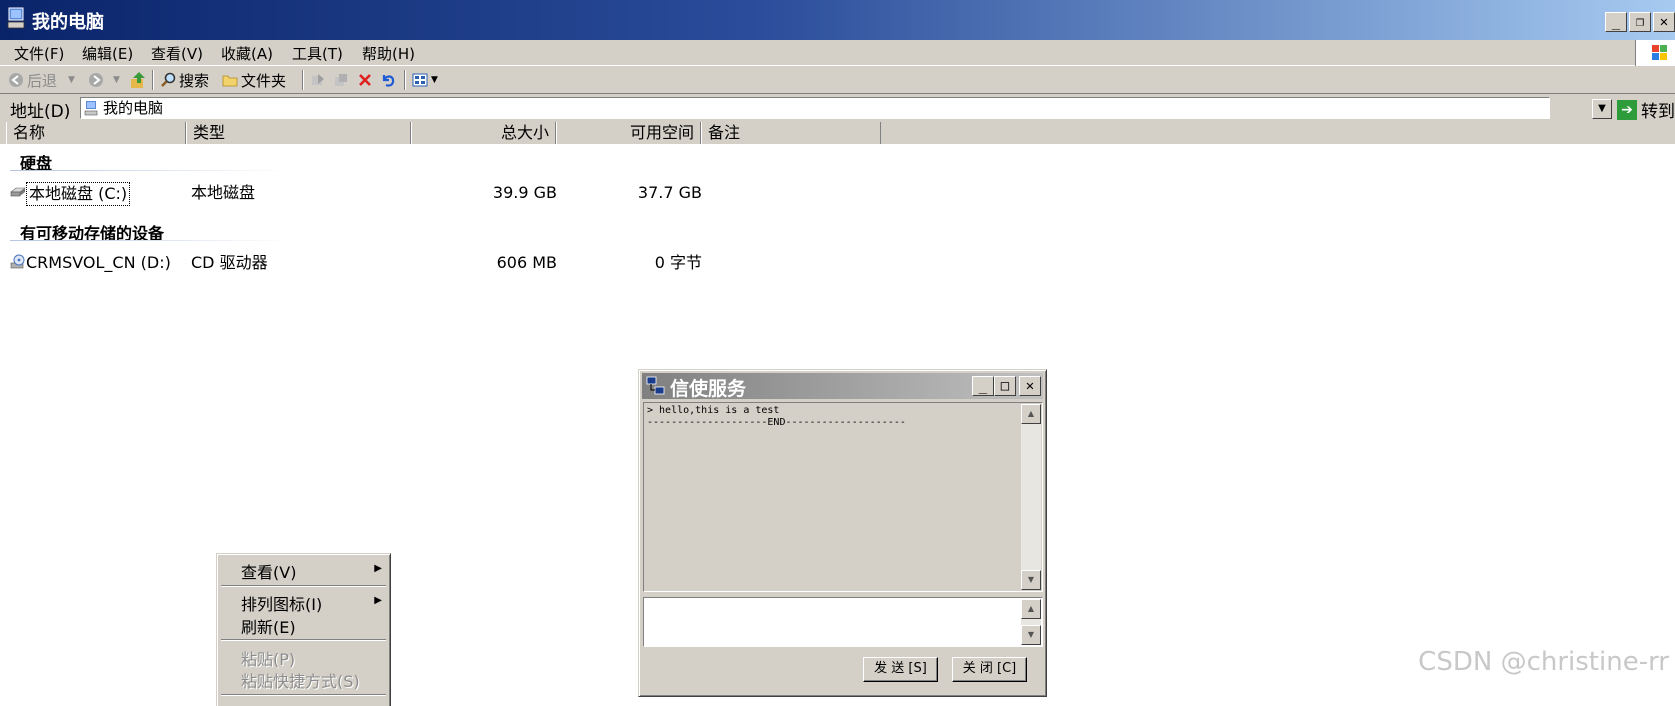 The image size is (1675, 706). I want to click on address-label: 地址(D), so click(40, 112).